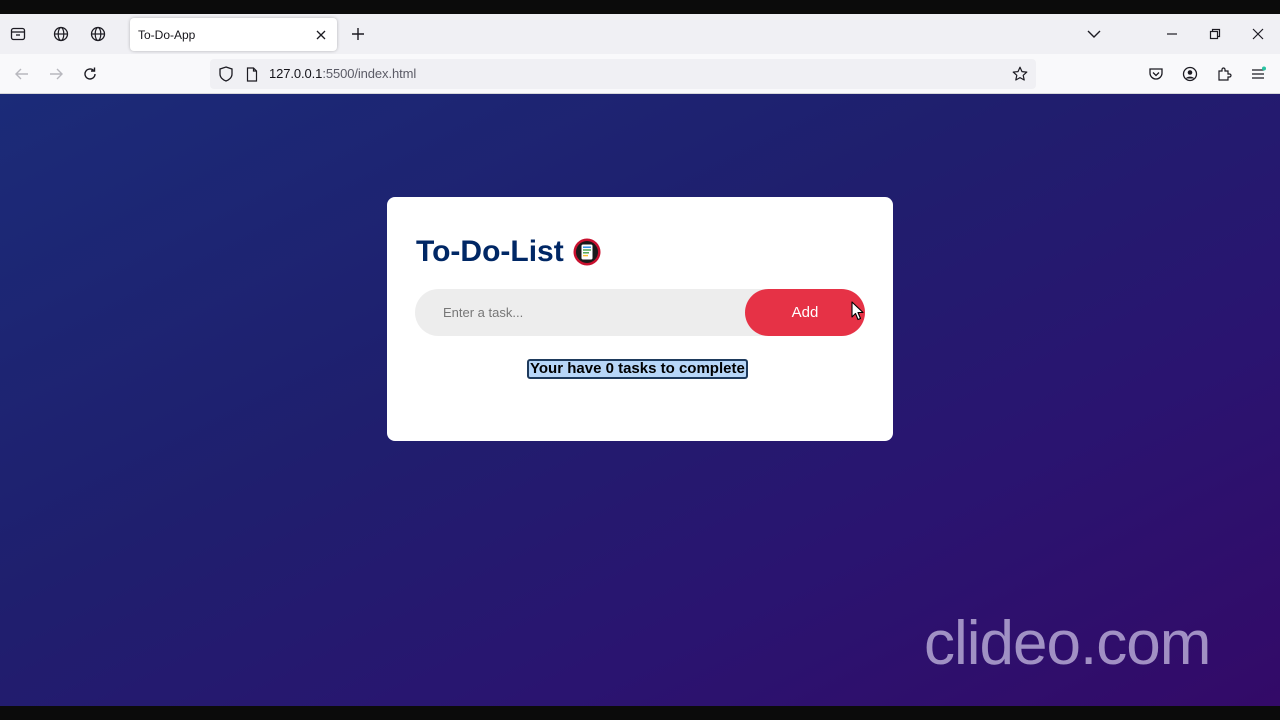  What do you see at coordinates (1067, 643) in the screenshot?
I see `clideo-watermark: clideo.com` at bounding box center [1067, 643].